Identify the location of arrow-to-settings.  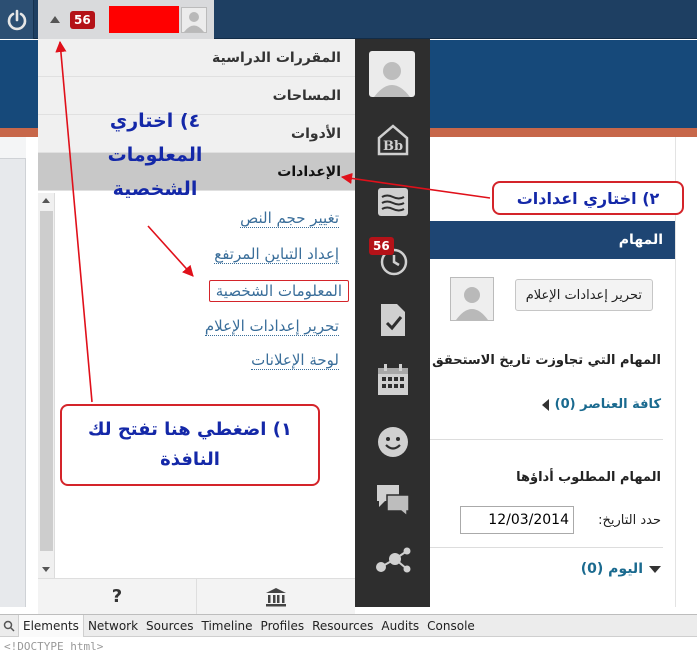
(415, 185).